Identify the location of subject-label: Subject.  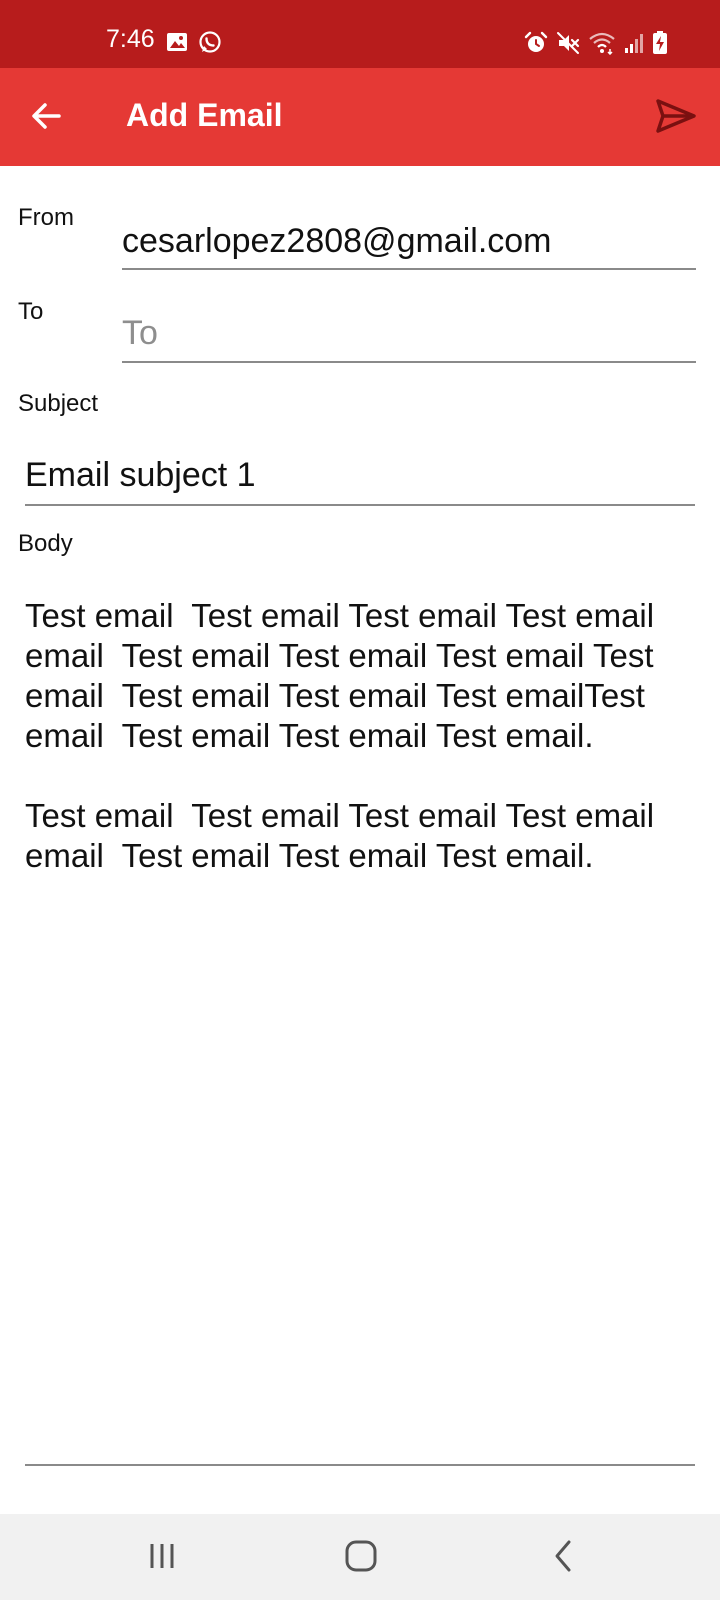
(58, 403).